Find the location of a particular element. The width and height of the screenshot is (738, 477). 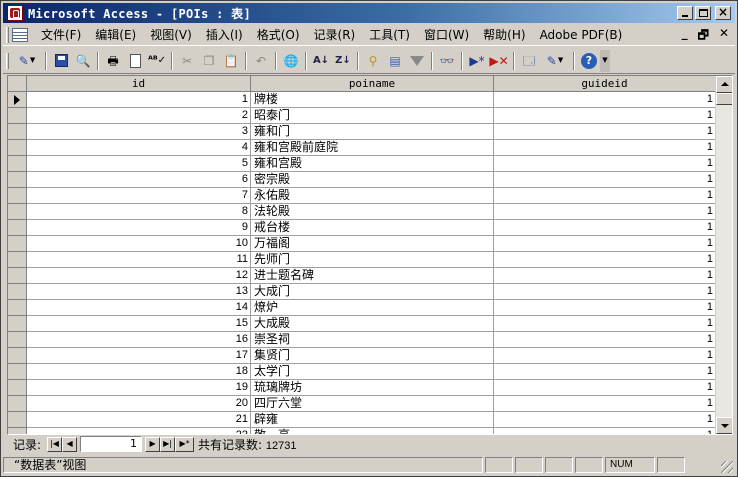

select-all-corner is located at coordinates (17, 84).